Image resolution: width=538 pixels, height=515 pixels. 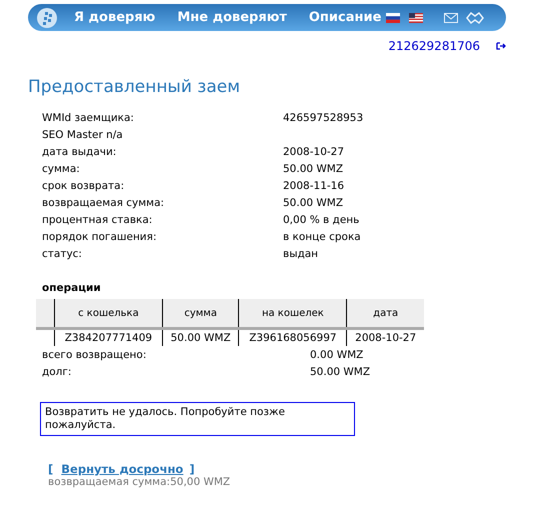 What do you see at coordinates (192, 469) in the screenshot?
I see `bracket: ]` at bounding box center [192, 469].